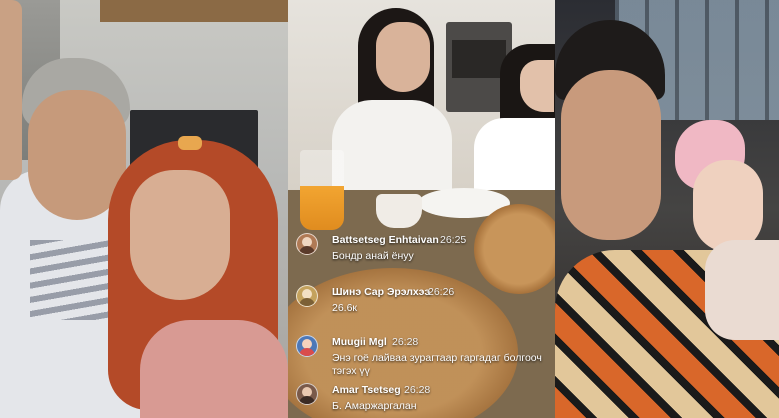 The image size is (779, 418). Describe the element at coordinates (399, 211) in the screenshot. I see `cup` at that location.